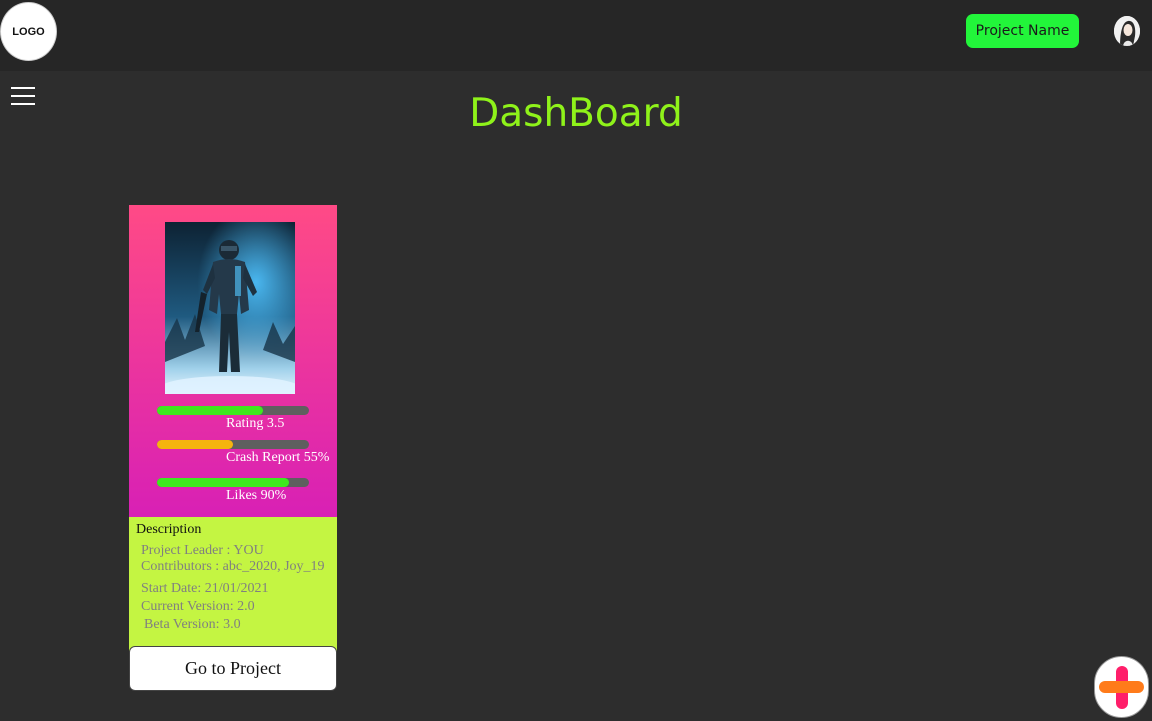 The height and width of the screenshot is (721, 1152). I want to click on rating-bar, so click(233, 410).